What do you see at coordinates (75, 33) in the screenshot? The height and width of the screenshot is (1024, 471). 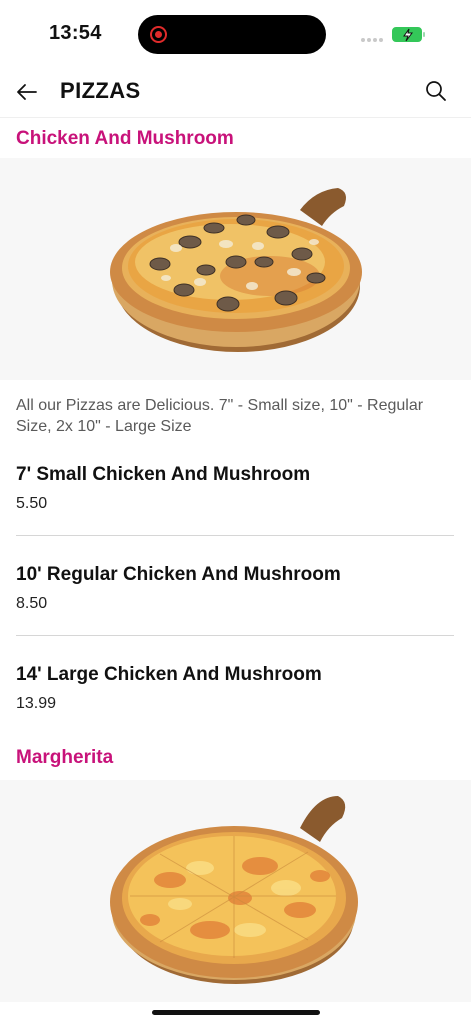 I see `status-time: 13:54` at bounding box center [75, 33].